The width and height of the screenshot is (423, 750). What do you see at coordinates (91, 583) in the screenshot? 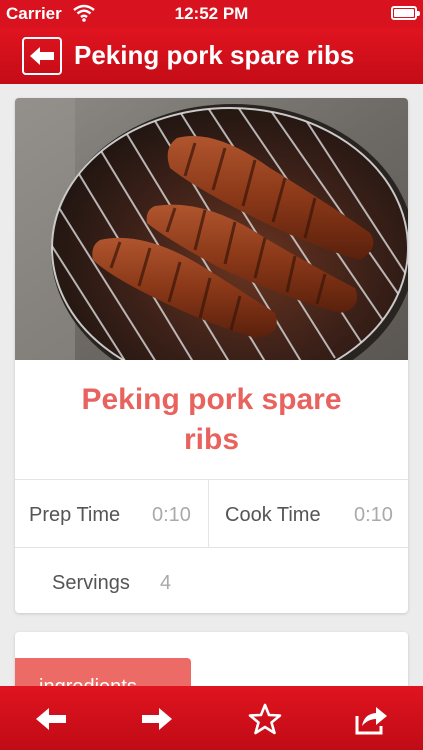
I see `servings-label: Servings` at bounding box center [91, 583].